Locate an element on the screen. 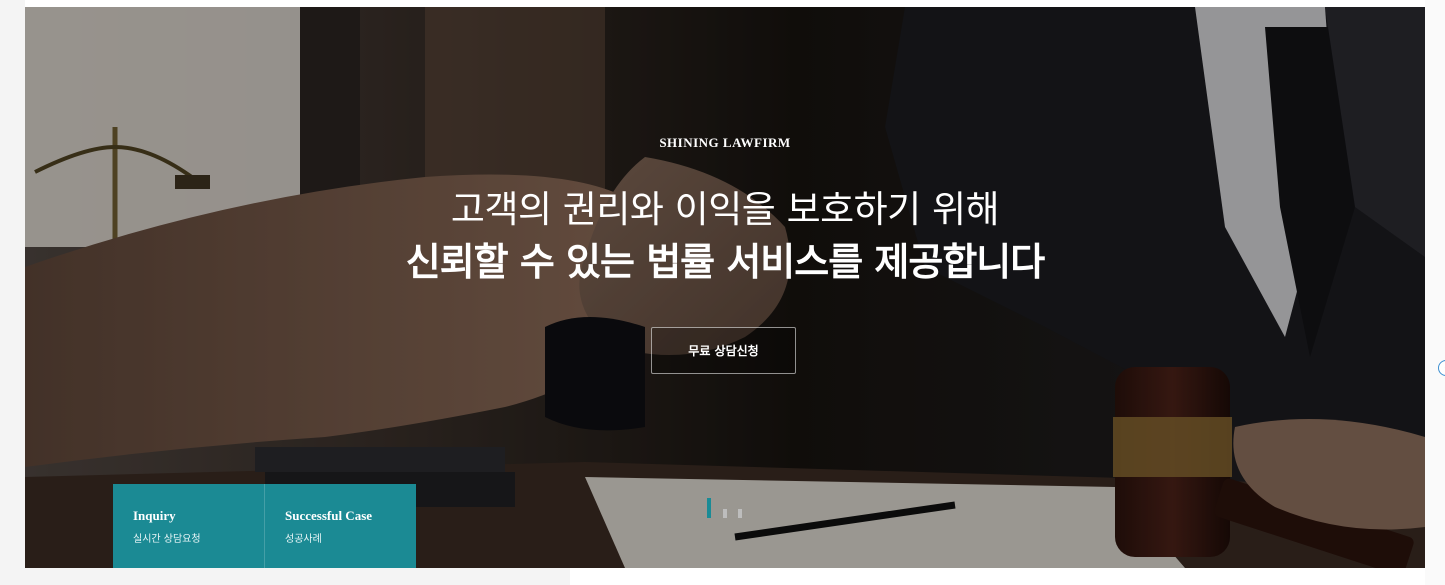  free-consultation-button: 무료 상담신청 is located at coordinates (723, 350).